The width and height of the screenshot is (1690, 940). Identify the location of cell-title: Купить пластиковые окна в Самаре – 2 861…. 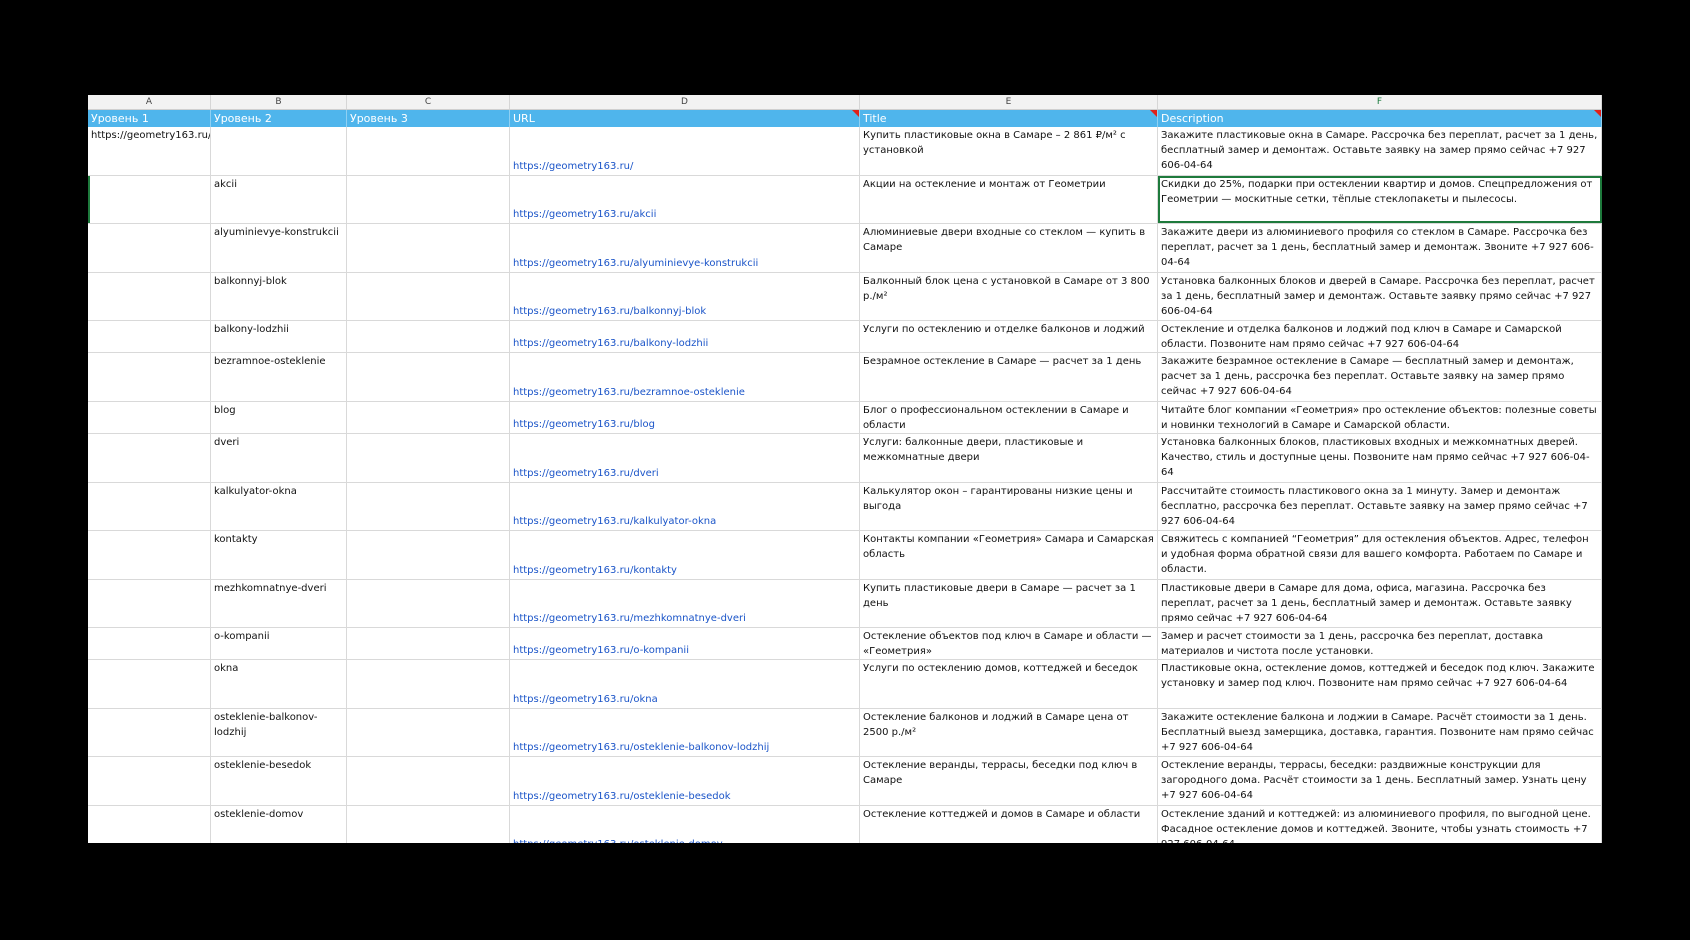
(1009, 151).